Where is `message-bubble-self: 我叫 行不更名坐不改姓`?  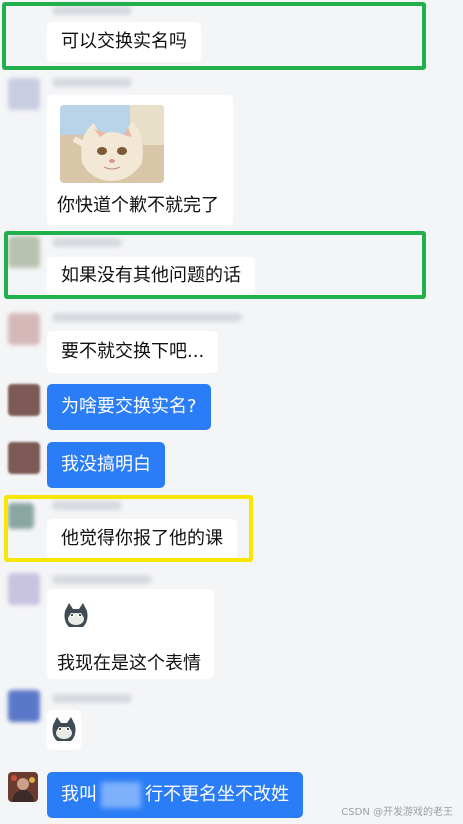 message-bubble-self: 我叫 行不更名坐不改姓 is located at coordinates (175, 795).